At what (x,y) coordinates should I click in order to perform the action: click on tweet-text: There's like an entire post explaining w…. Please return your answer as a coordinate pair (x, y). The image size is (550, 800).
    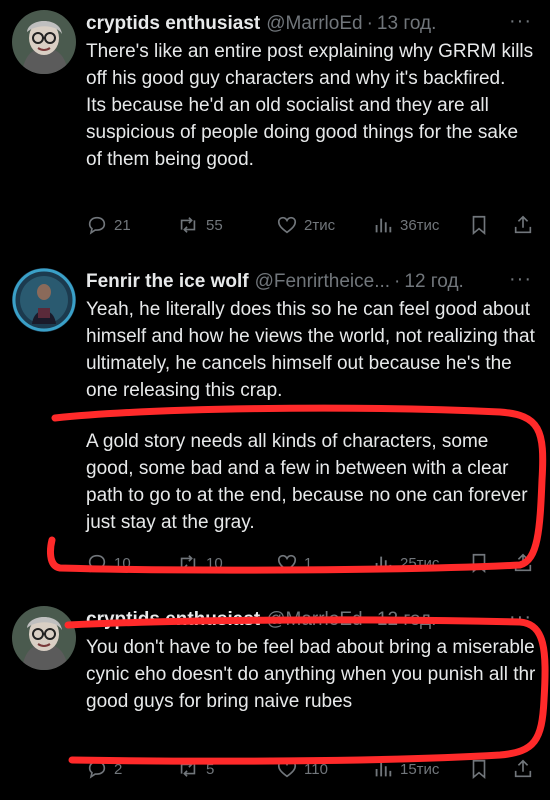
    Looking at the image, I should click on (310, 105).